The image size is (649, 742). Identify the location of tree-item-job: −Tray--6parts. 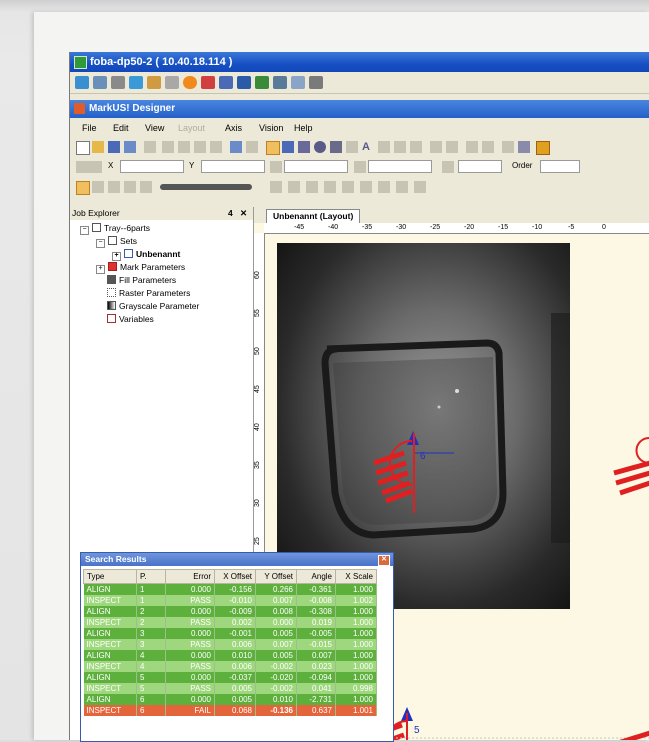
(115, 229).